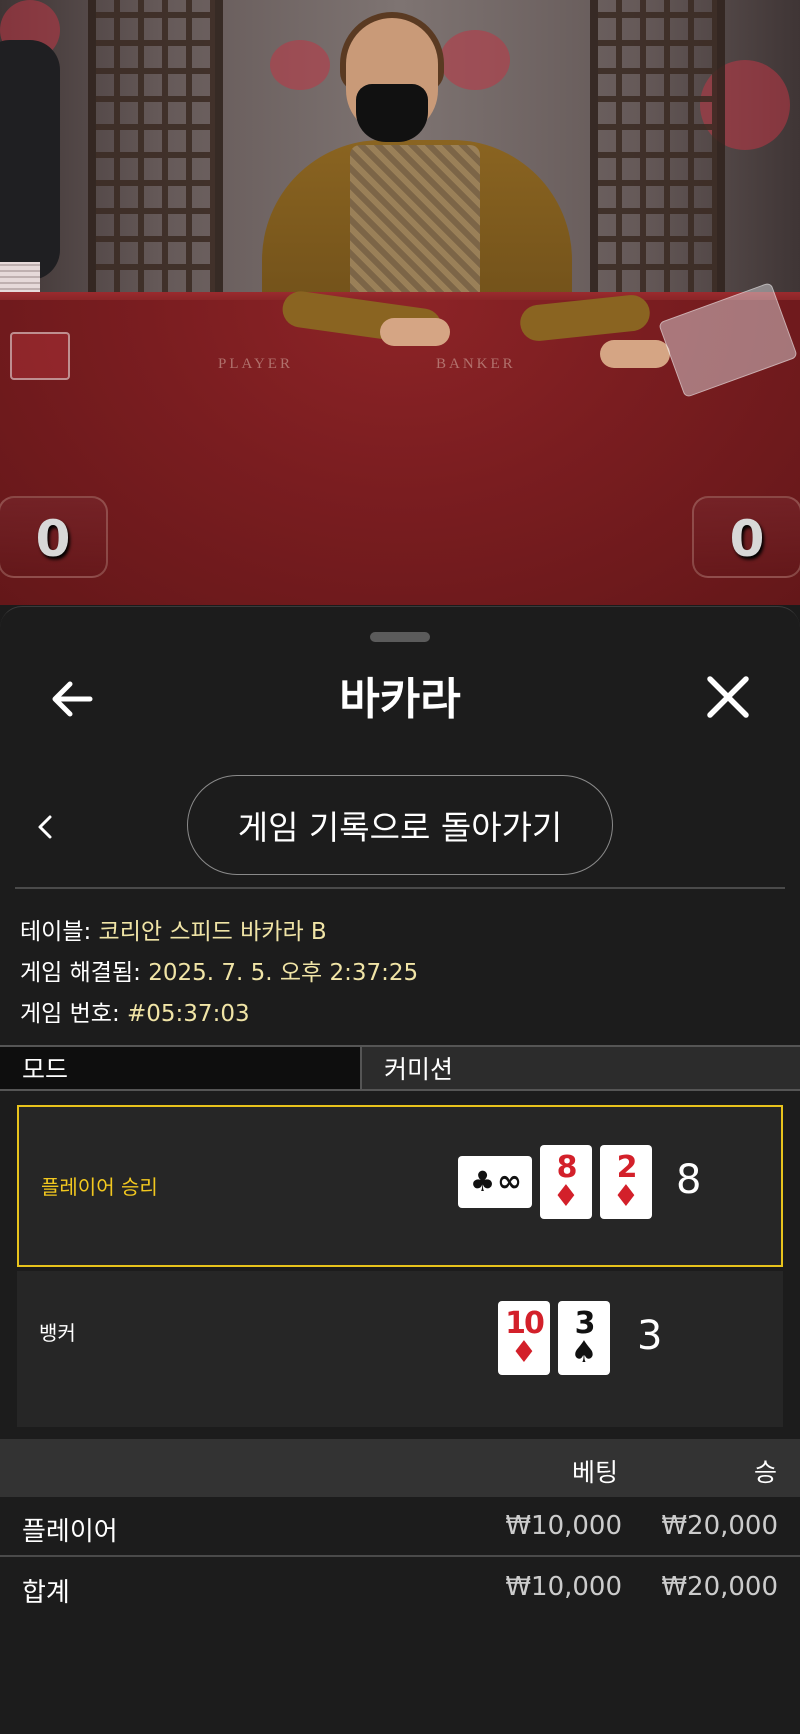 The height and width of the screenshot is (1734, 800). Describe the element at coordinates (283, 973) in the screenshot. I see `resolved-value: 2025. 7. 5. 오후 2:37:25` at that location.